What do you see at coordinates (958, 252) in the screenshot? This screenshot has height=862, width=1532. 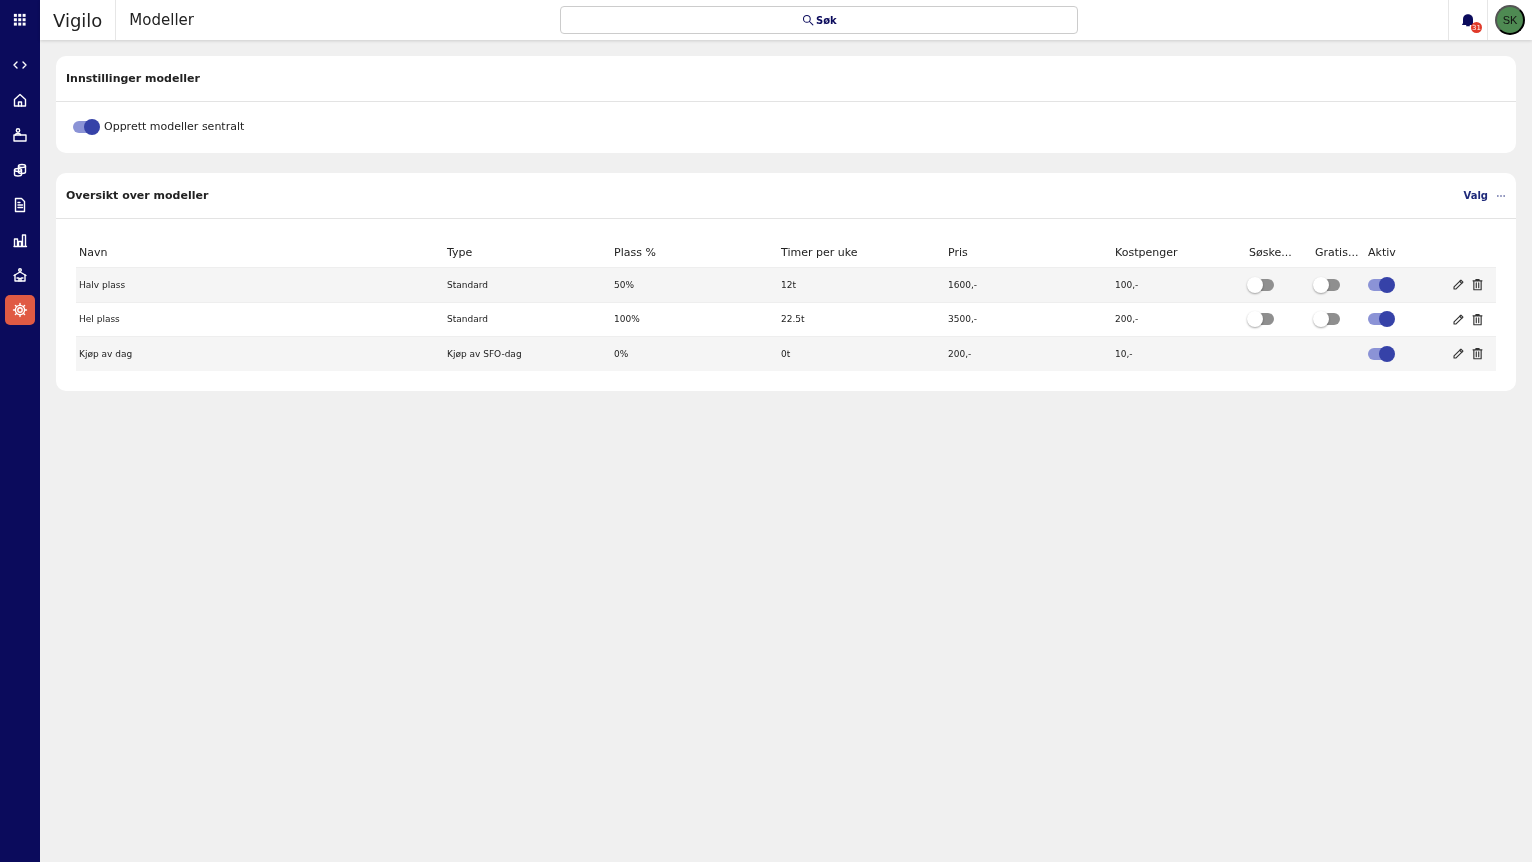 I see `column-header: Pris` at bounding box center [958, 252].